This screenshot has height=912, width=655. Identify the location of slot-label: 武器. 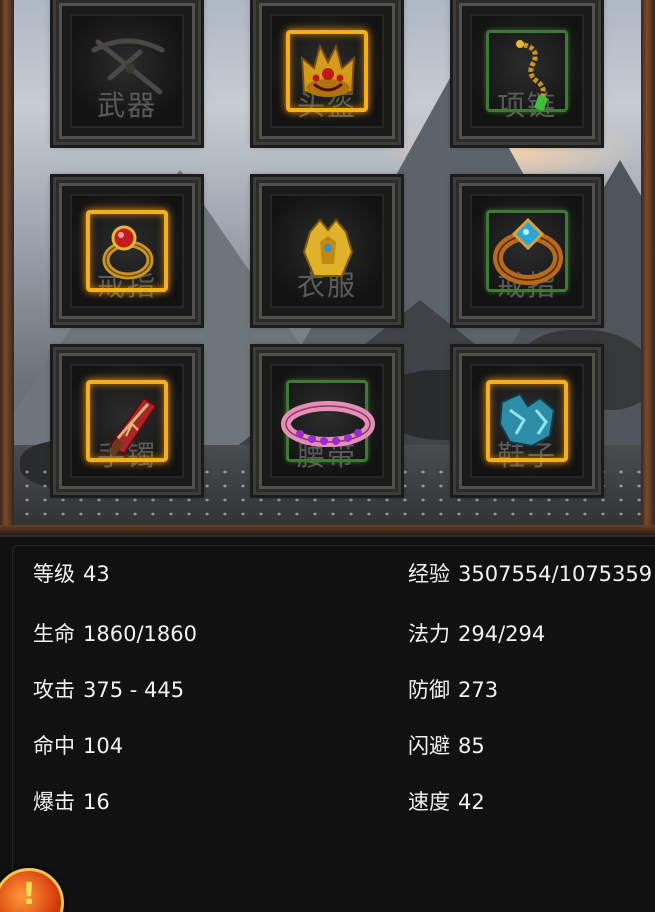
(126, 105).